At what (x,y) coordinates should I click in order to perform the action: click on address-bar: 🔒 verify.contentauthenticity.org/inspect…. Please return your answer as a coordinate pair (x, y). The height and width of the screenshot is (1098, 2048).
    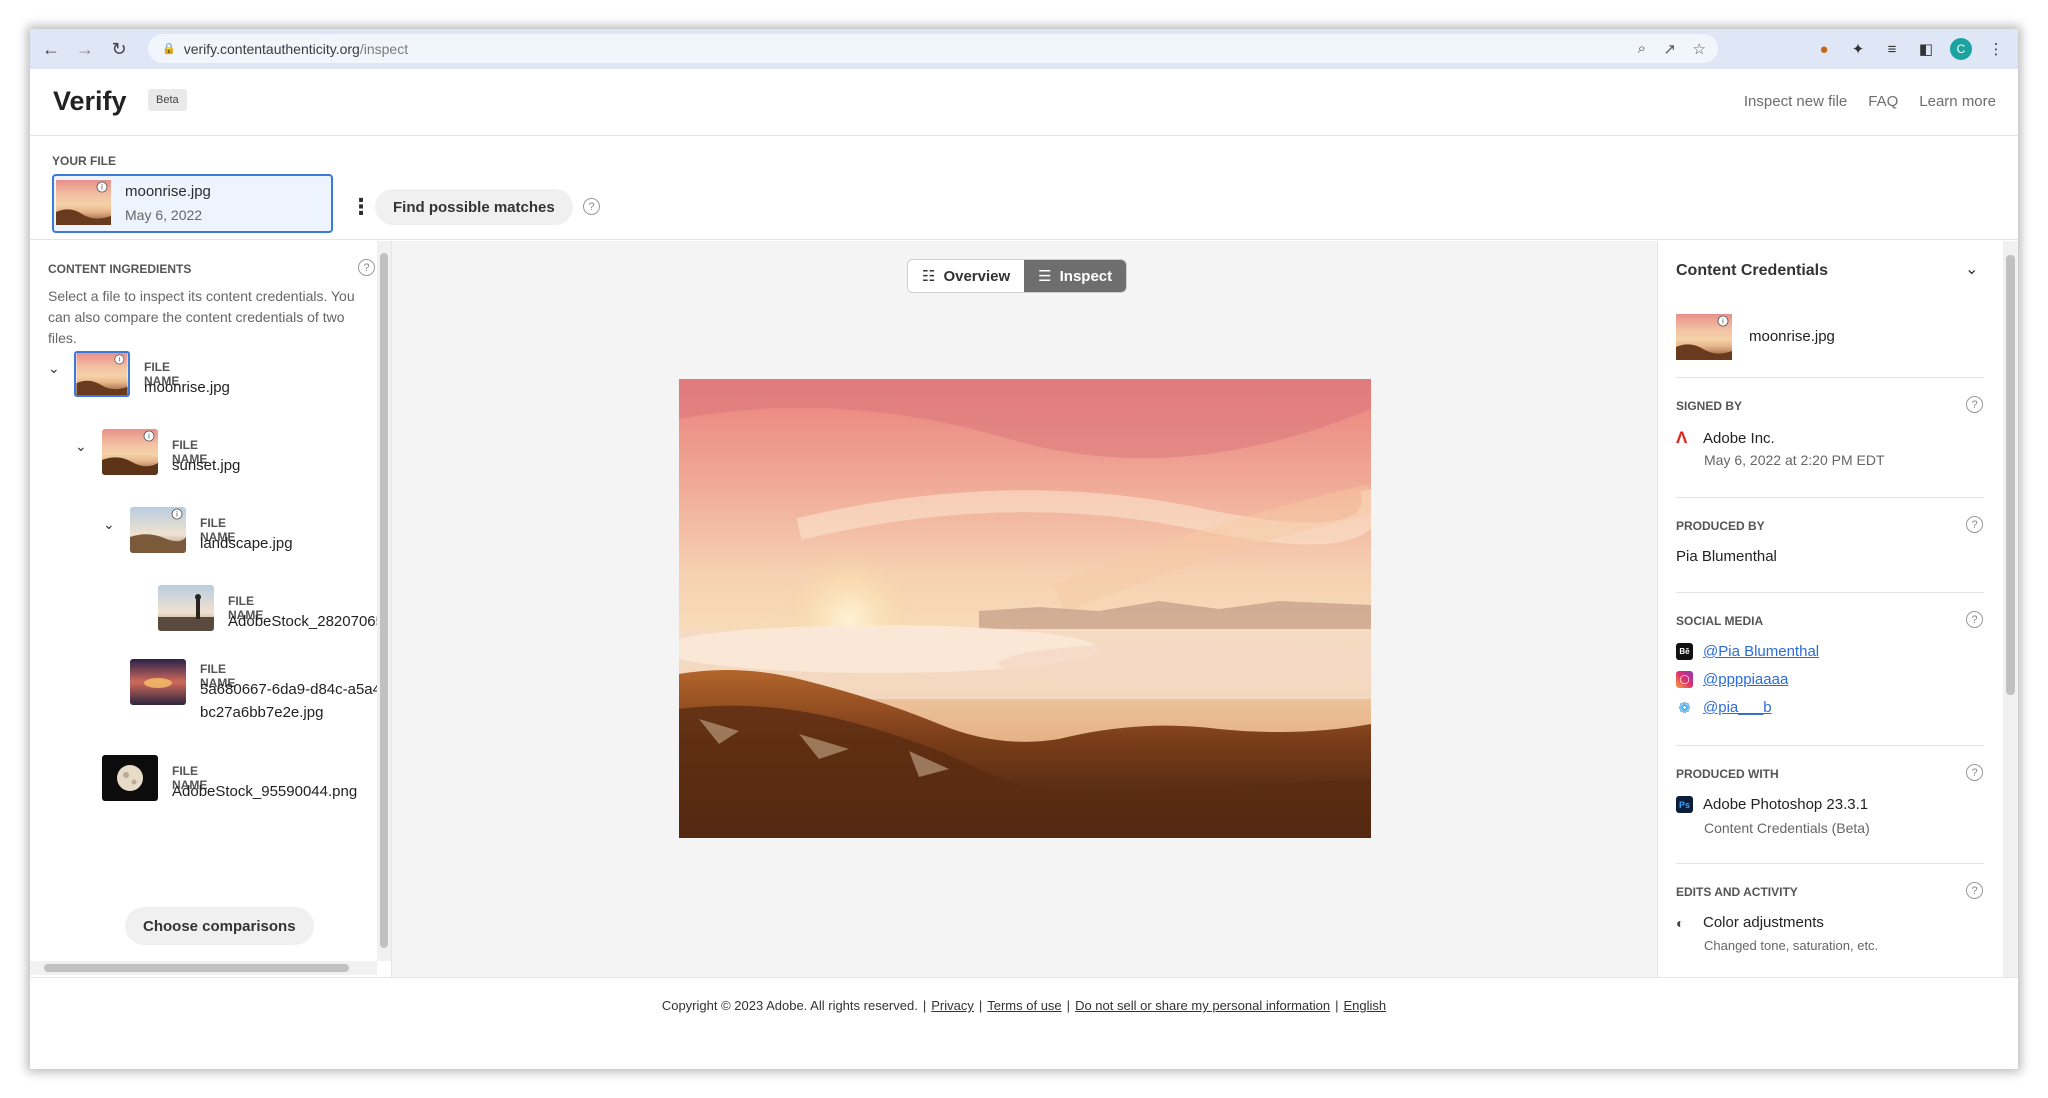
    Looking at the image, I should click on (933, 48).